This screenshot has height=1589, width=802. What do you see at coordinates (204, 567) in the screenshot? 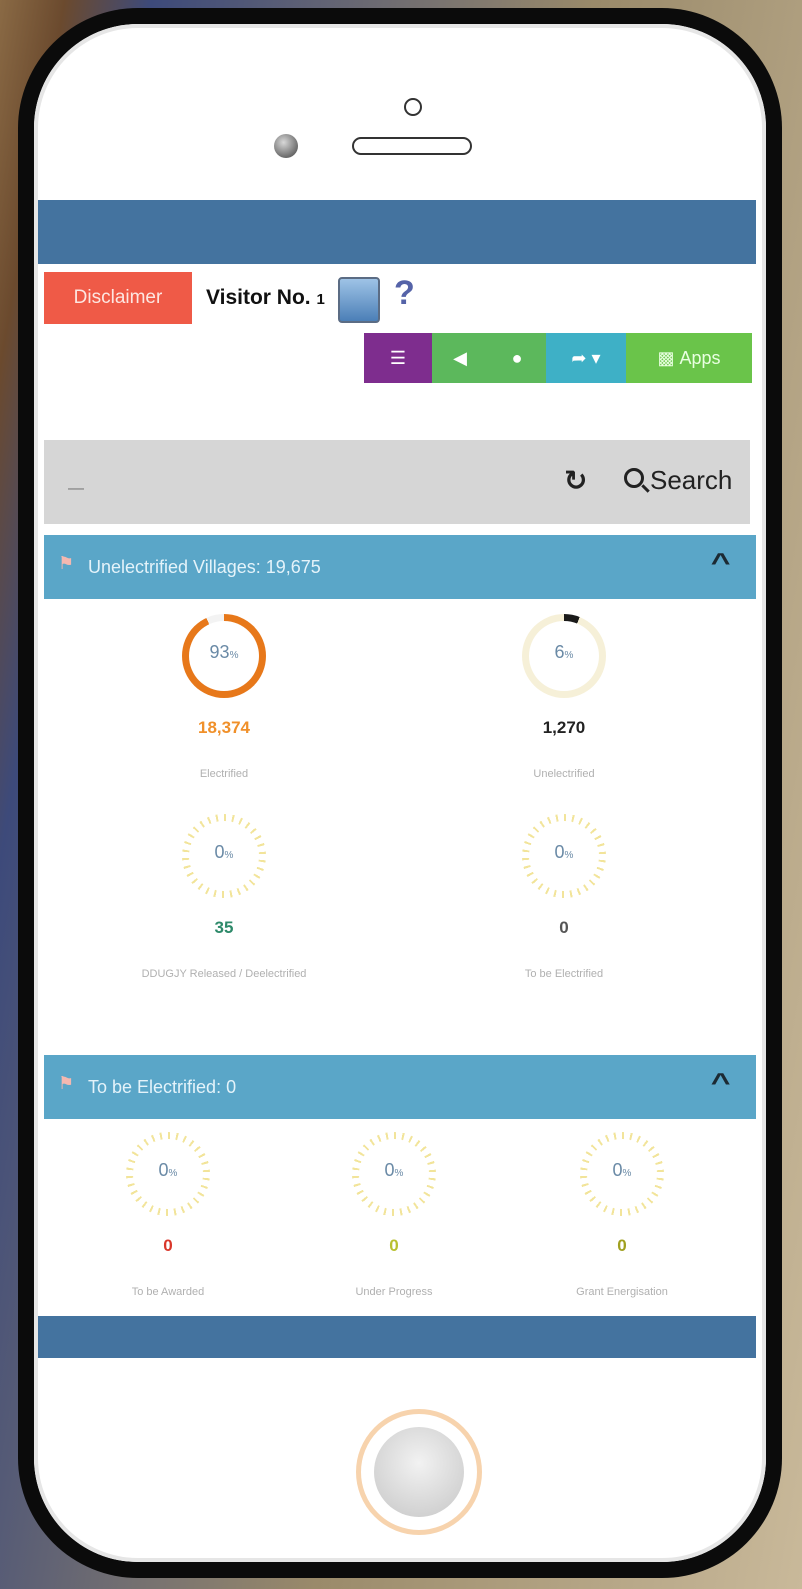
I see `panel-title: Unelectrified Villages: 19,675` at bounding box center [204, 567].